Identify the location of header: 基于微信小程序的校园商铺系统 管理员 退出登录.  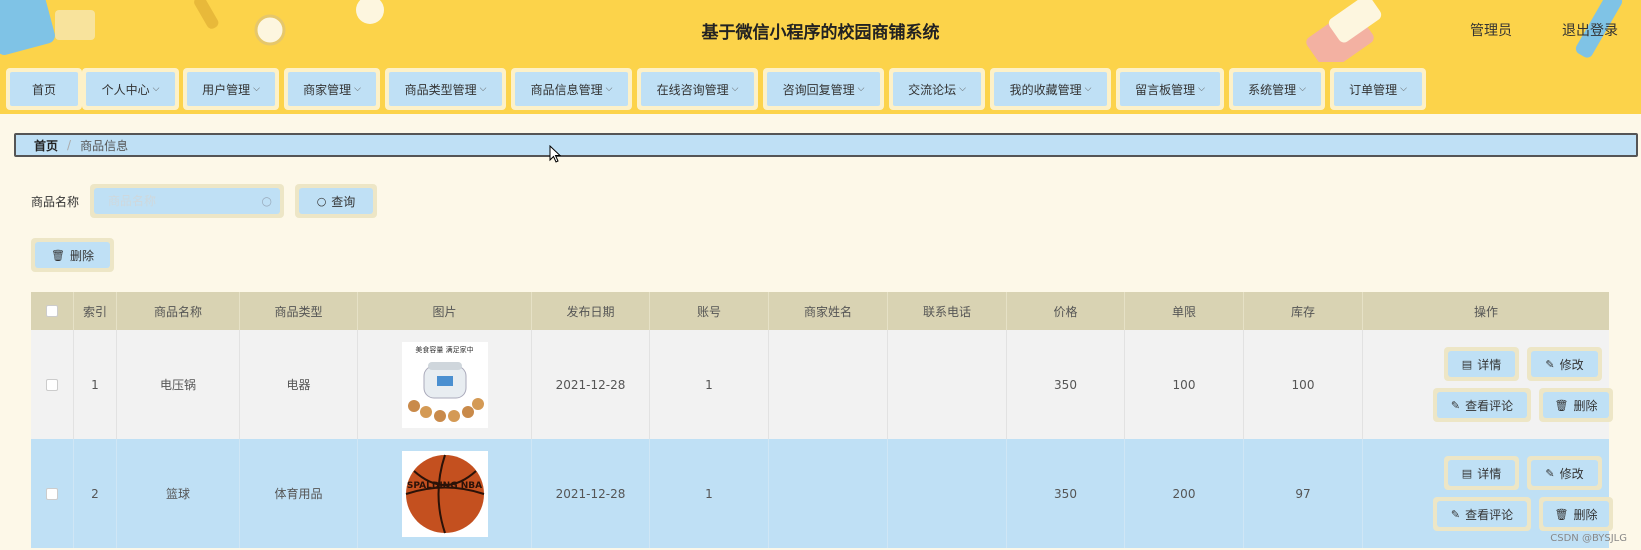
(820, 31).